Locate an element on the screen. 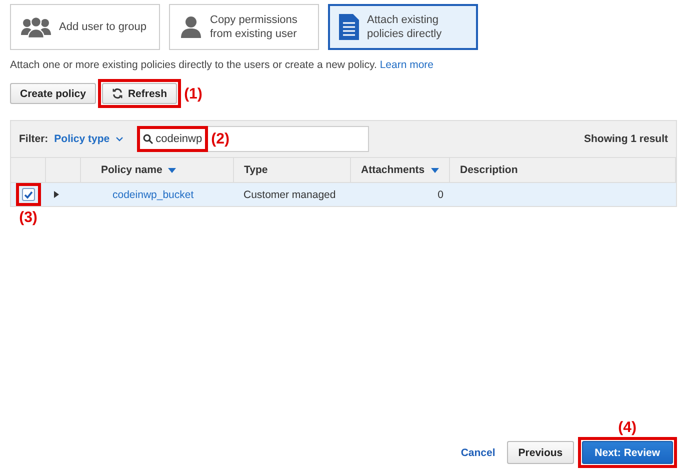 The width and height of the screenshot is (691, 476). filter-dropdown: Policy type is located at coordinates (88, 139).